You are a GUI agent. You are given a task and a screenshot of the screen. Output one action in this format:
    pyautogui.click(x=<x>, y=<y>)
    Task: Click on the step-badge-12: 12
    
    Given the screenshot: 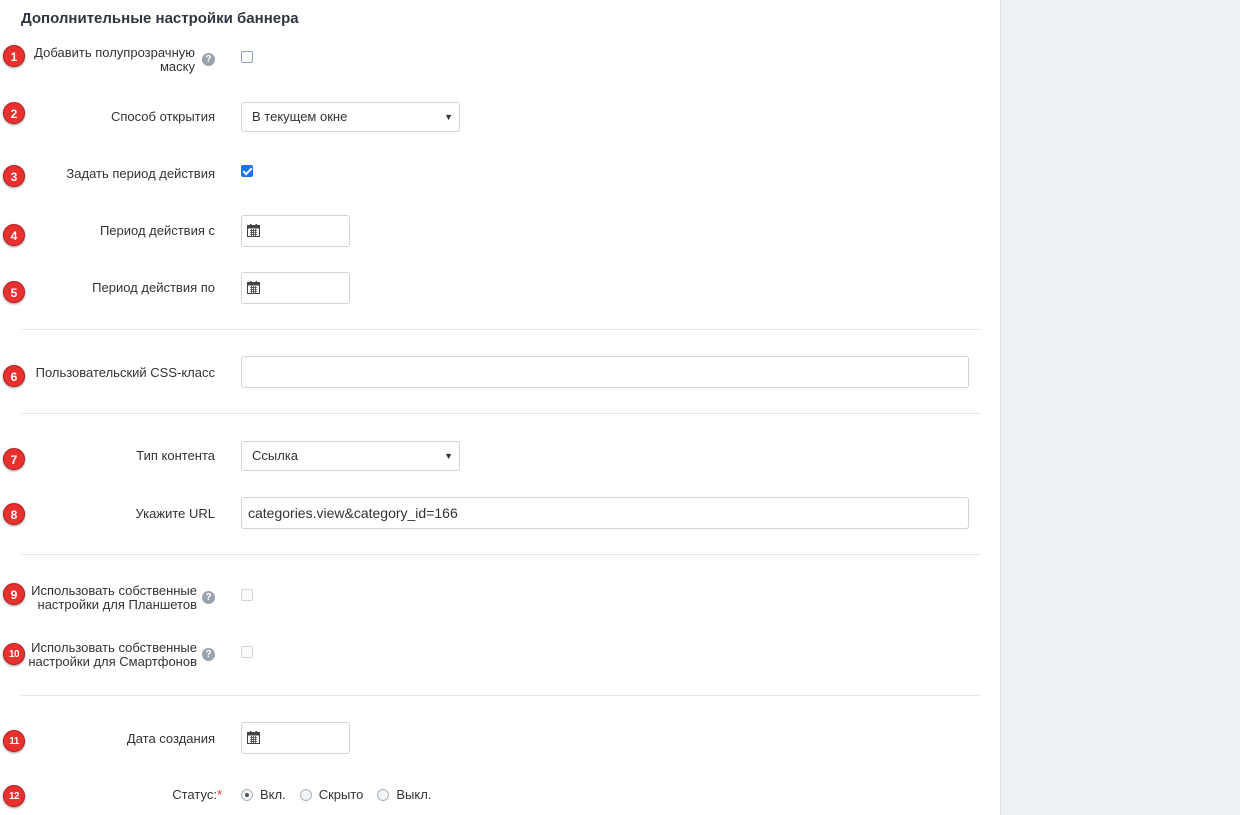 What is the action you would take?
    pyautogui.click(x=14, y=796)
    